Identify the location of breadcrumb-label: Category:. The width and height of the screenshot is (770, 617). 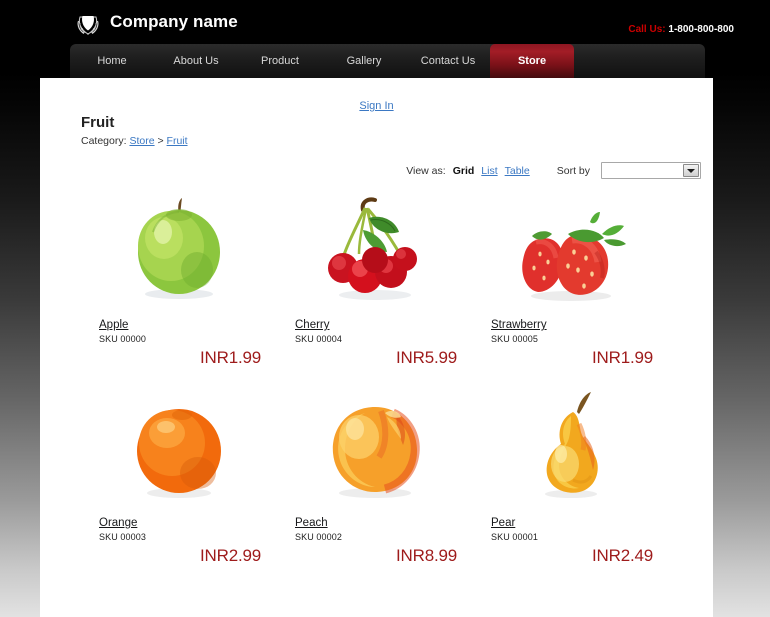
(104, 141).